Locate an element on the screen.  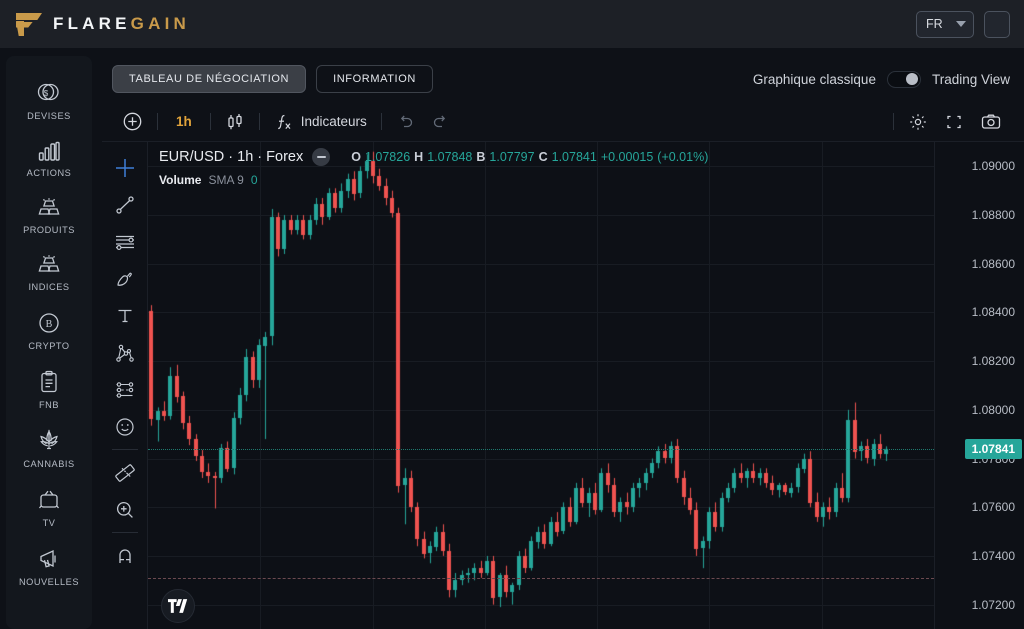
brand-wordmark: FLAREGAIN is located at coordinates (121, 24).